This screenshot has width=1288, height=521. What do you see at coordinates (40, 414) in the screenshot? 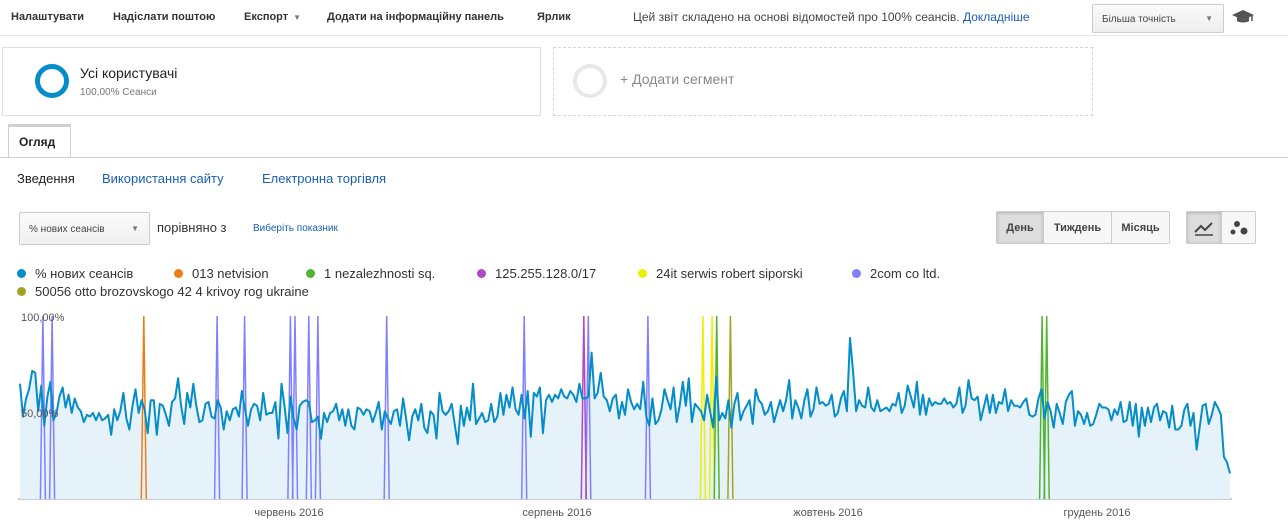
I see `y-tick-label: 50,00%` at bounding box center [40, 414].